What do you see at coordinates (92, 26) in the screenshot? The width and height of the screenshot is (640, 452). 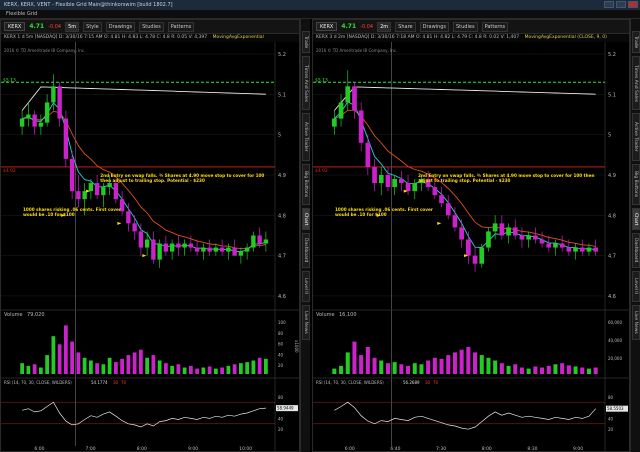 I see `style-button: Style` at bounding box center [92, 26].